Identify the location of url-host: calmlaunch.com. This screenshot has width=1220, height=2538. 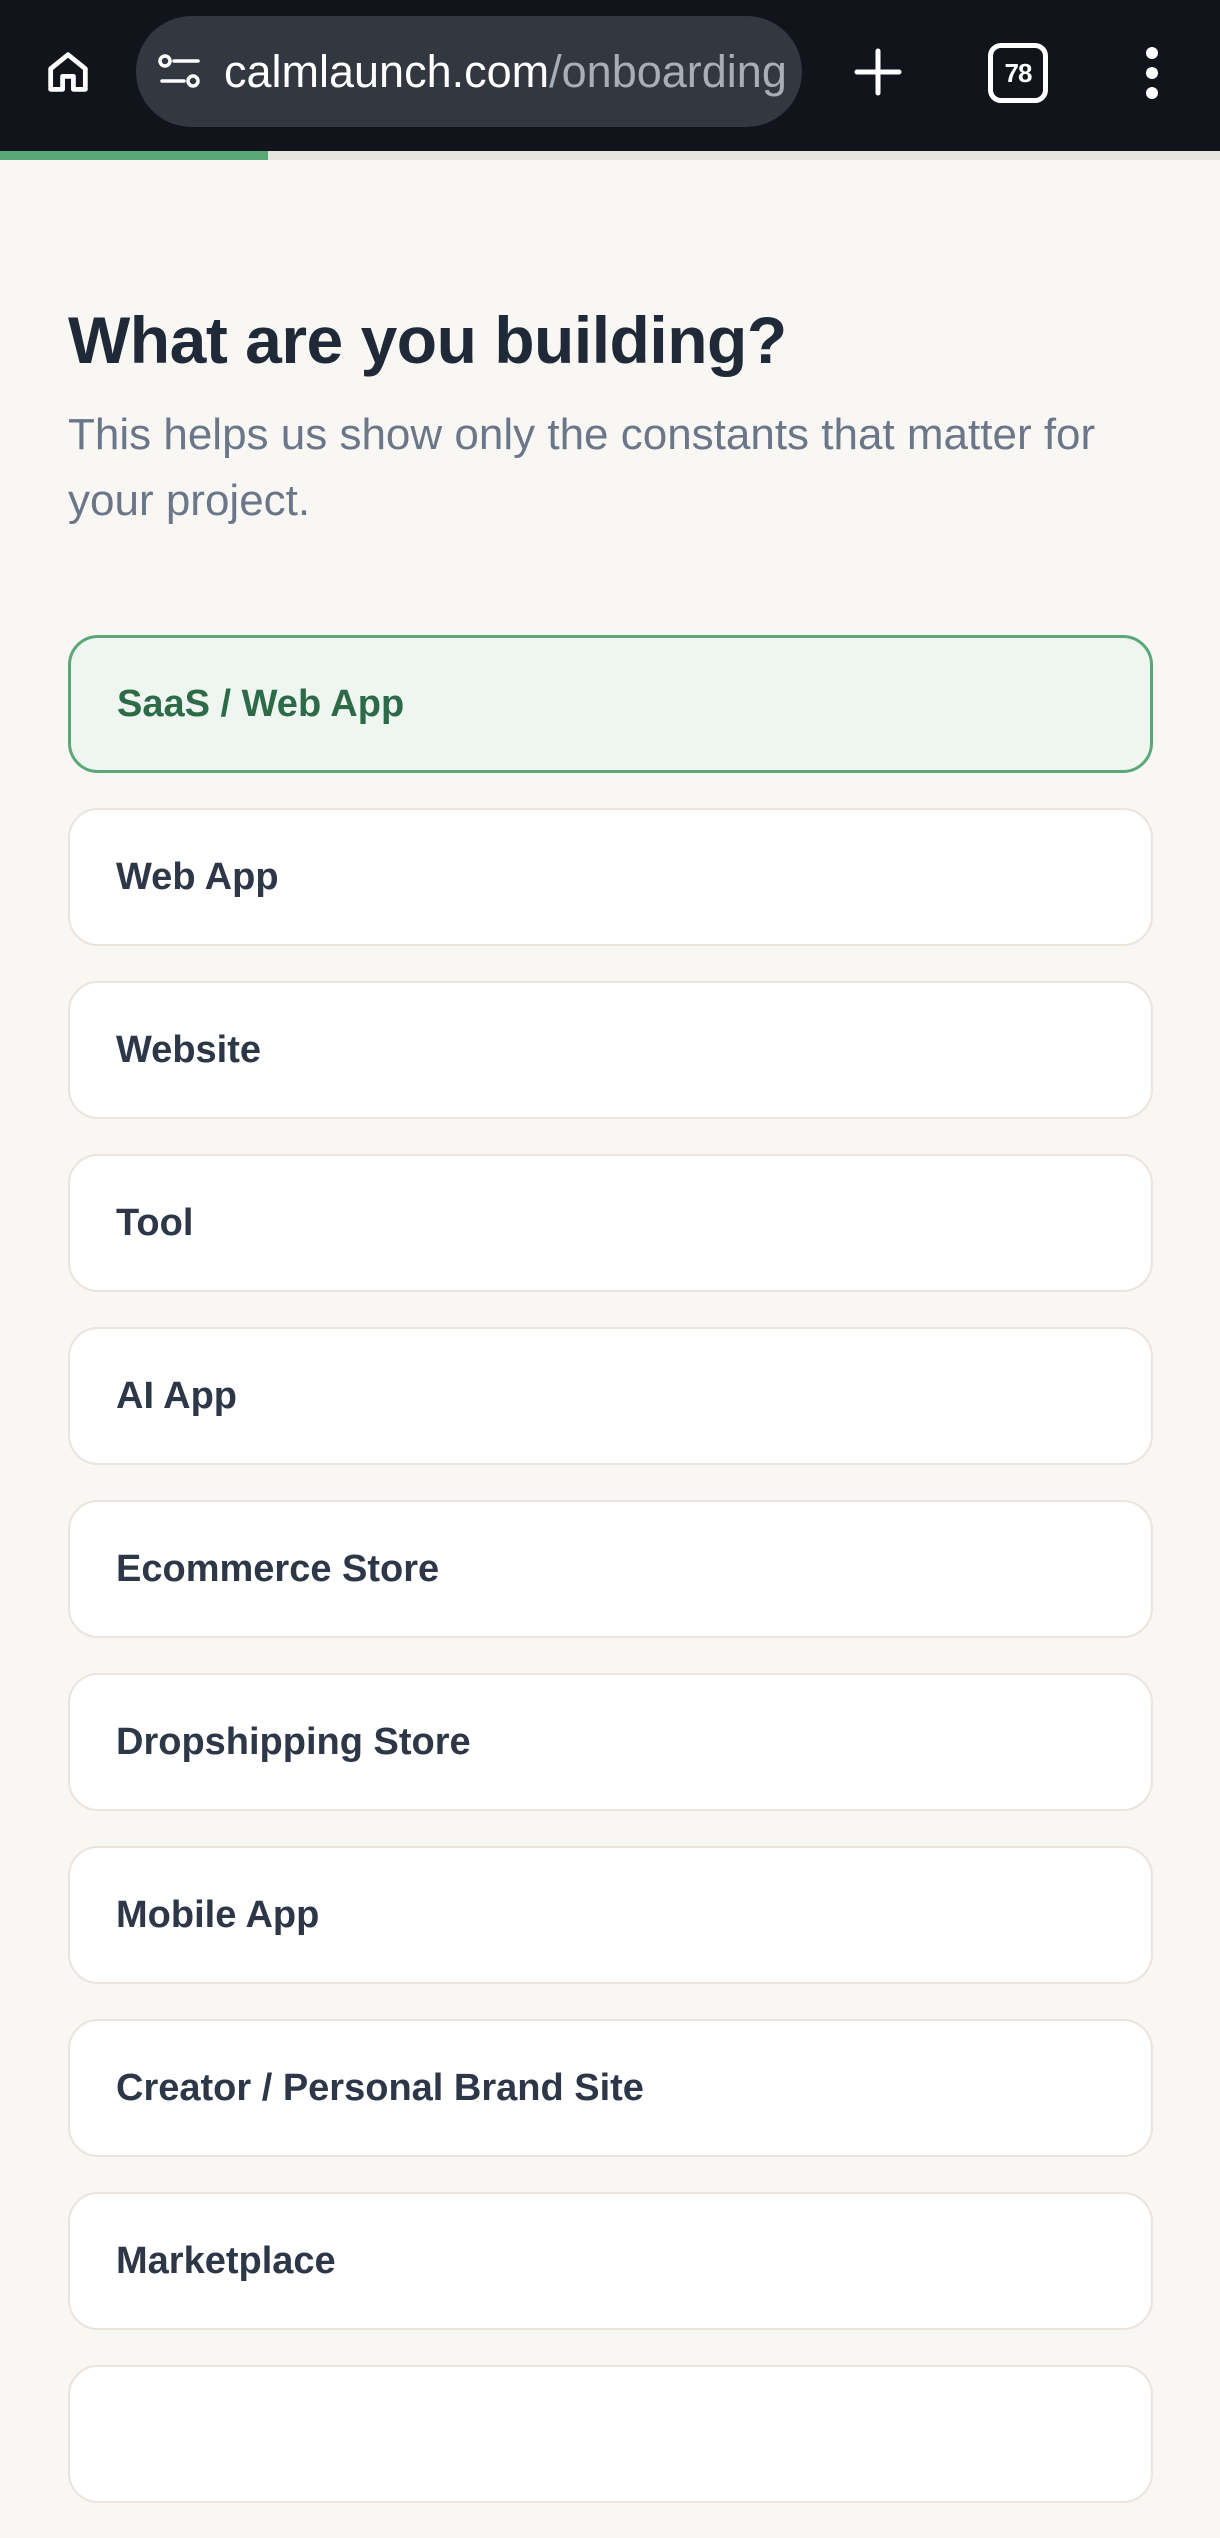
(387, 71).